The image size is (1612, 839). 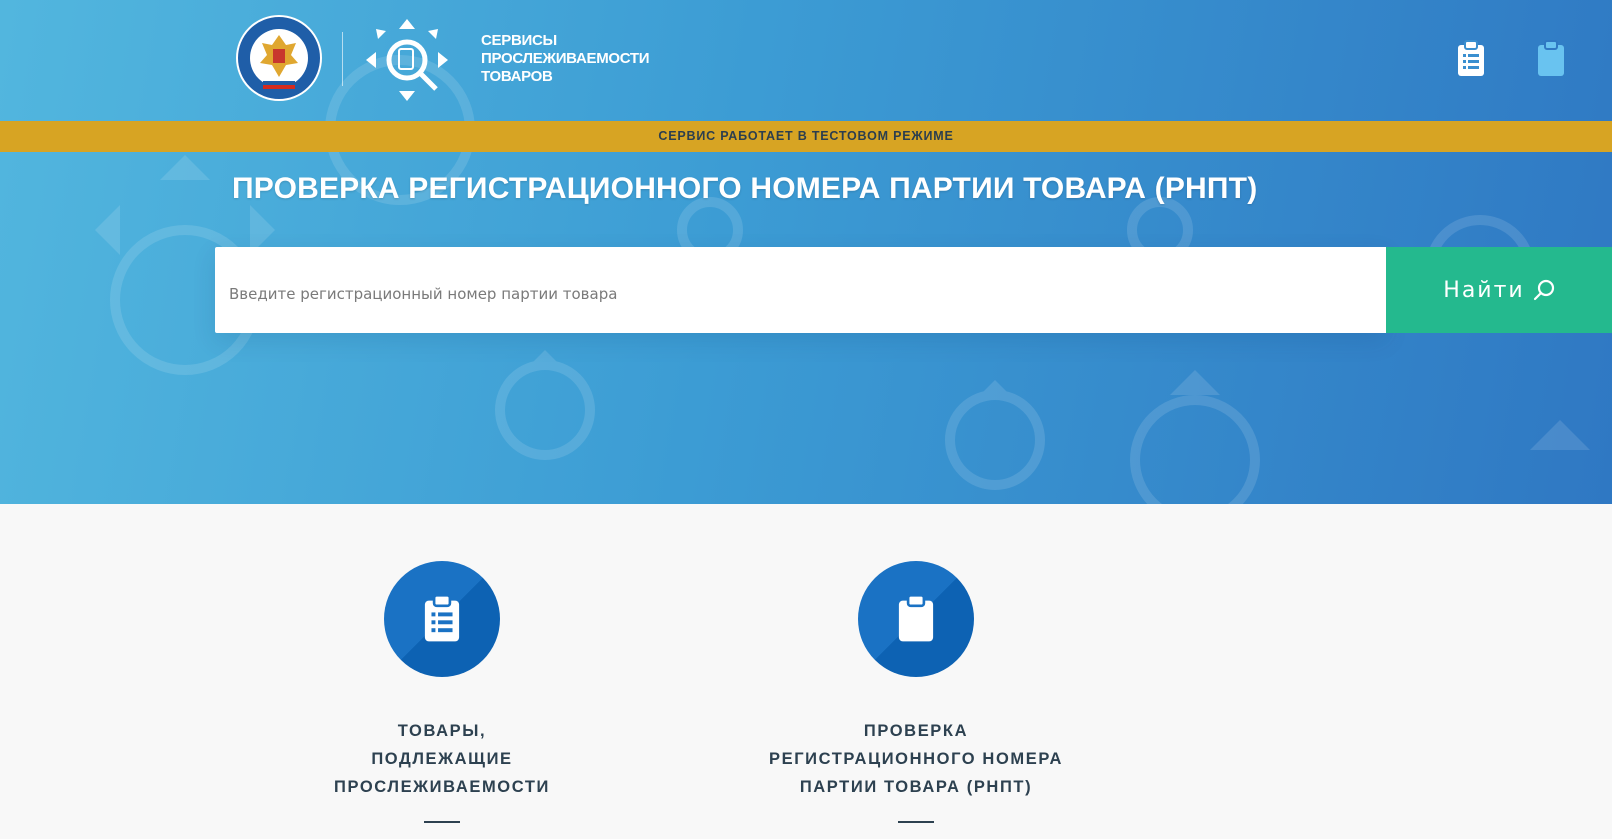 I want to click on traceability-logo, so click(x=407, y=60).